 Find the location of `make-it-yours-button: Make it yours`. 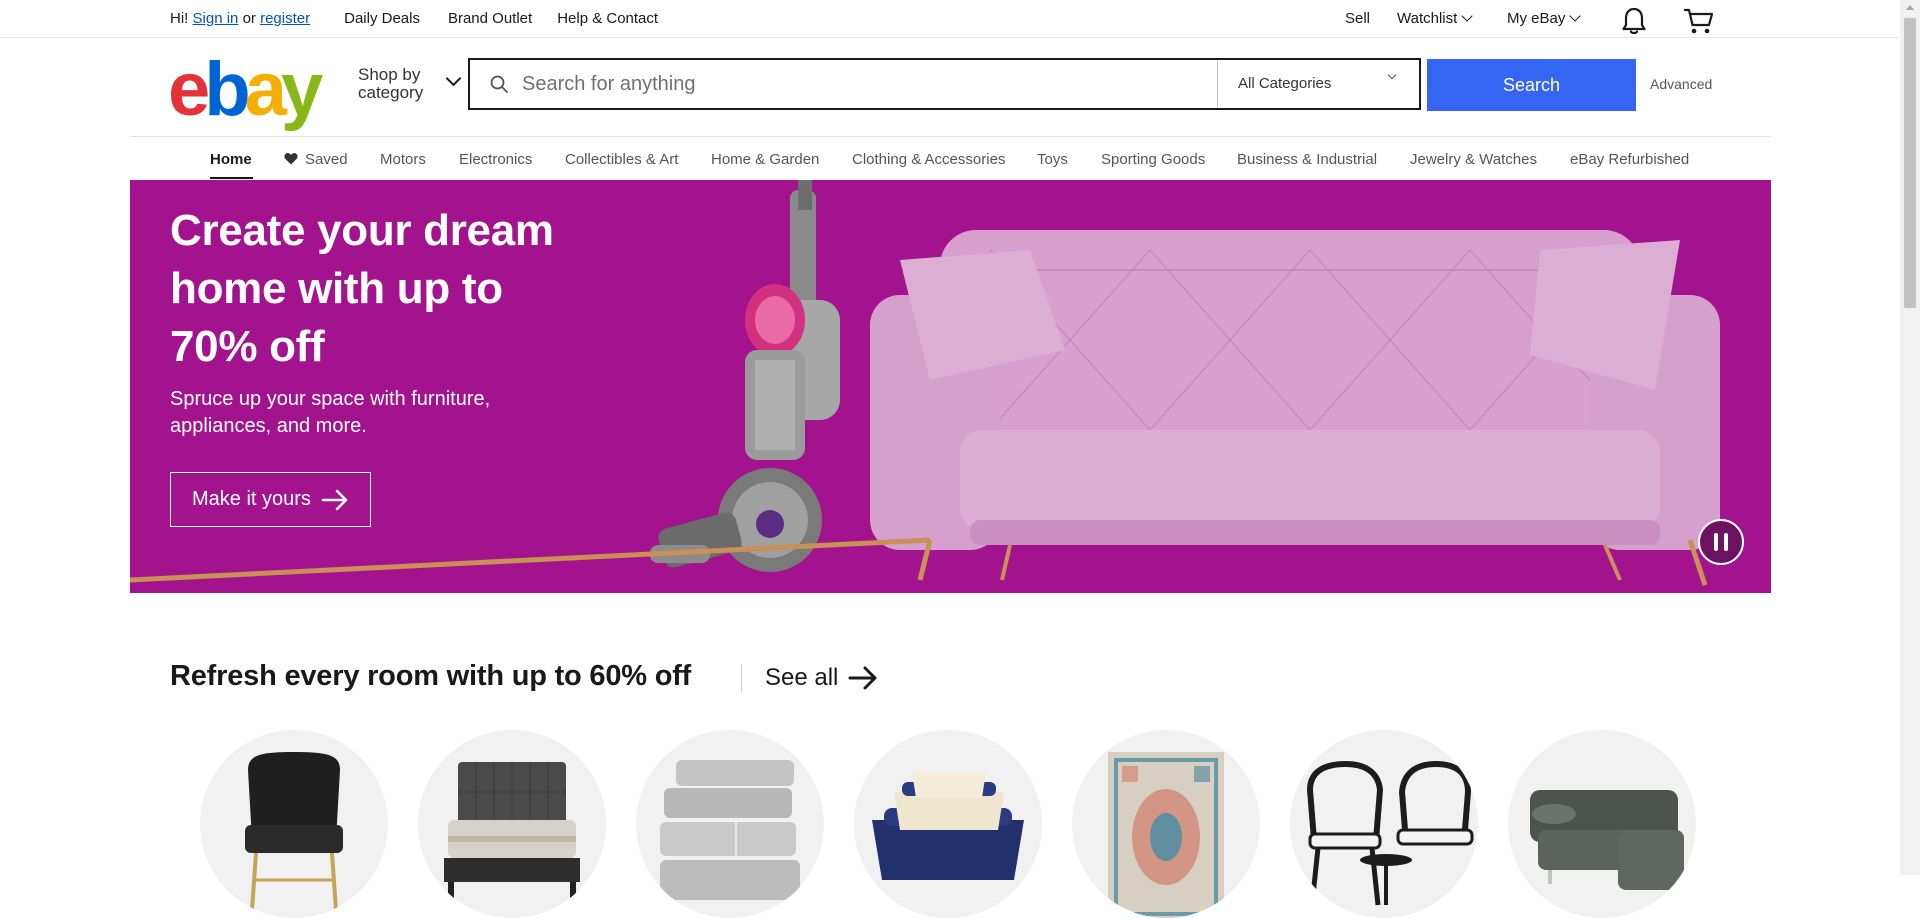

make-it-yours-button: Make it yours is located at coordinates (270, 499).